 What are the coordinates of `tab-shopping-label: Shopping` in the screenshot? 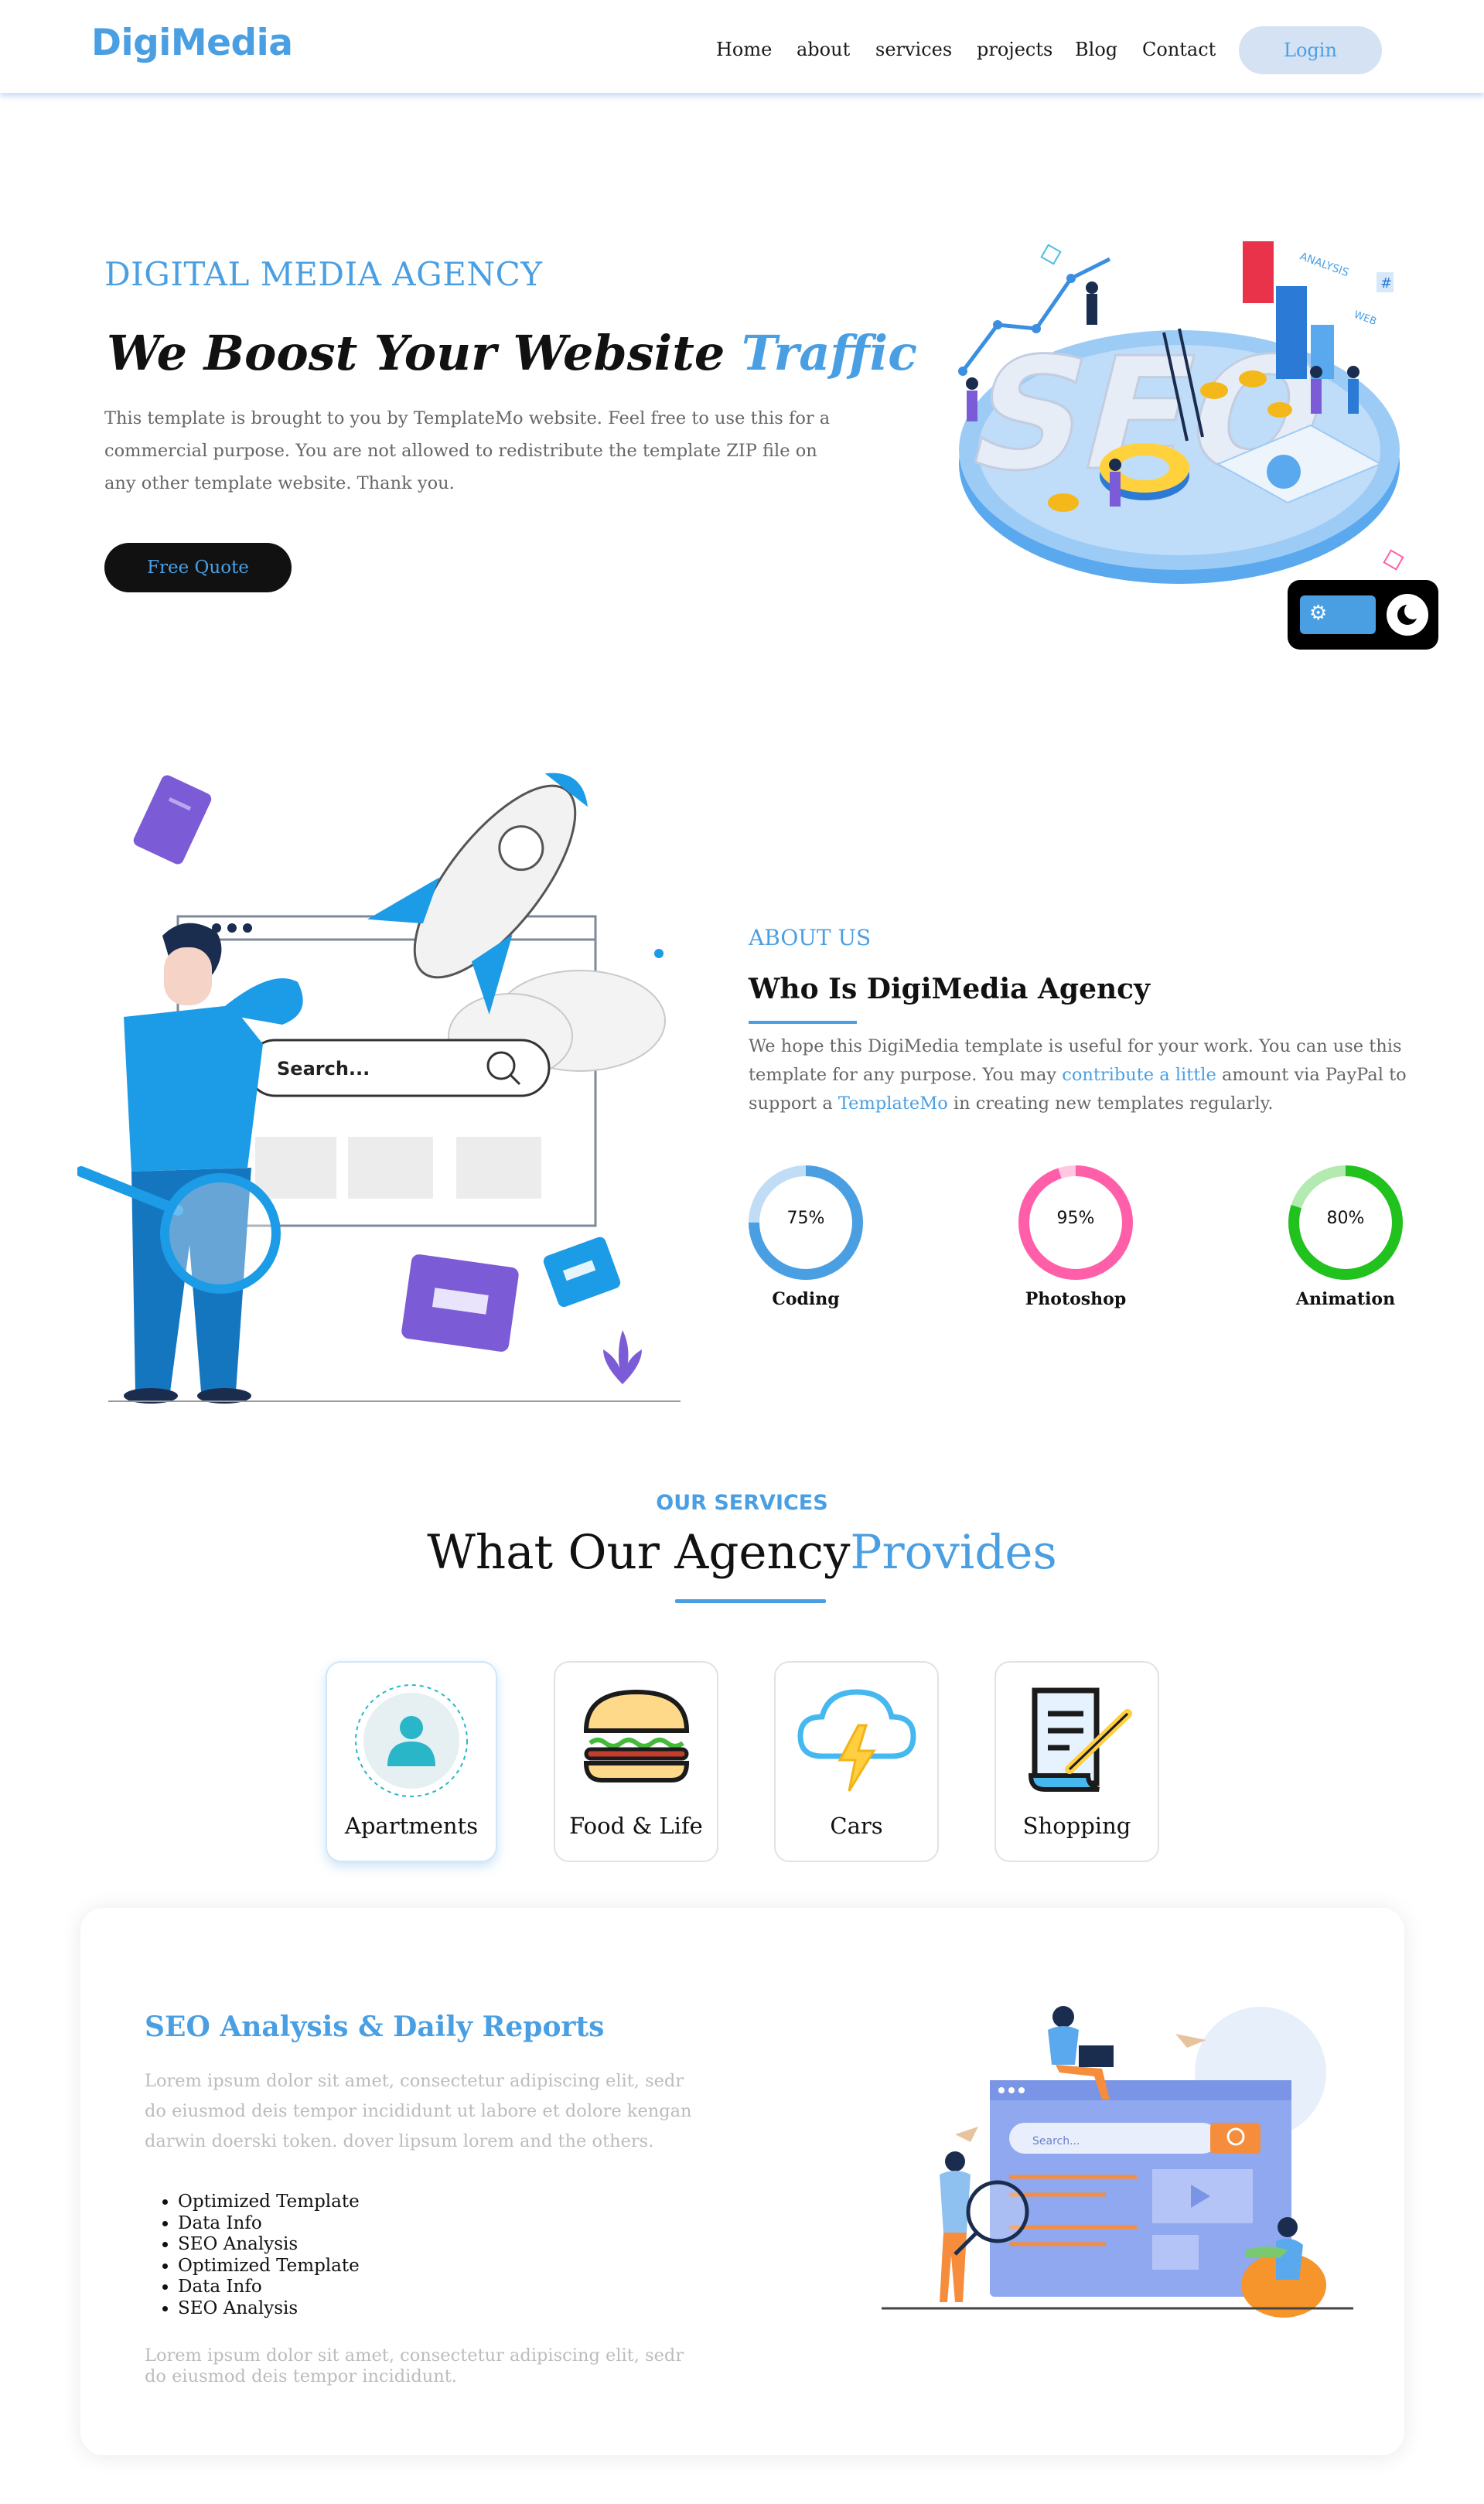 It's located at (1077, 1826).